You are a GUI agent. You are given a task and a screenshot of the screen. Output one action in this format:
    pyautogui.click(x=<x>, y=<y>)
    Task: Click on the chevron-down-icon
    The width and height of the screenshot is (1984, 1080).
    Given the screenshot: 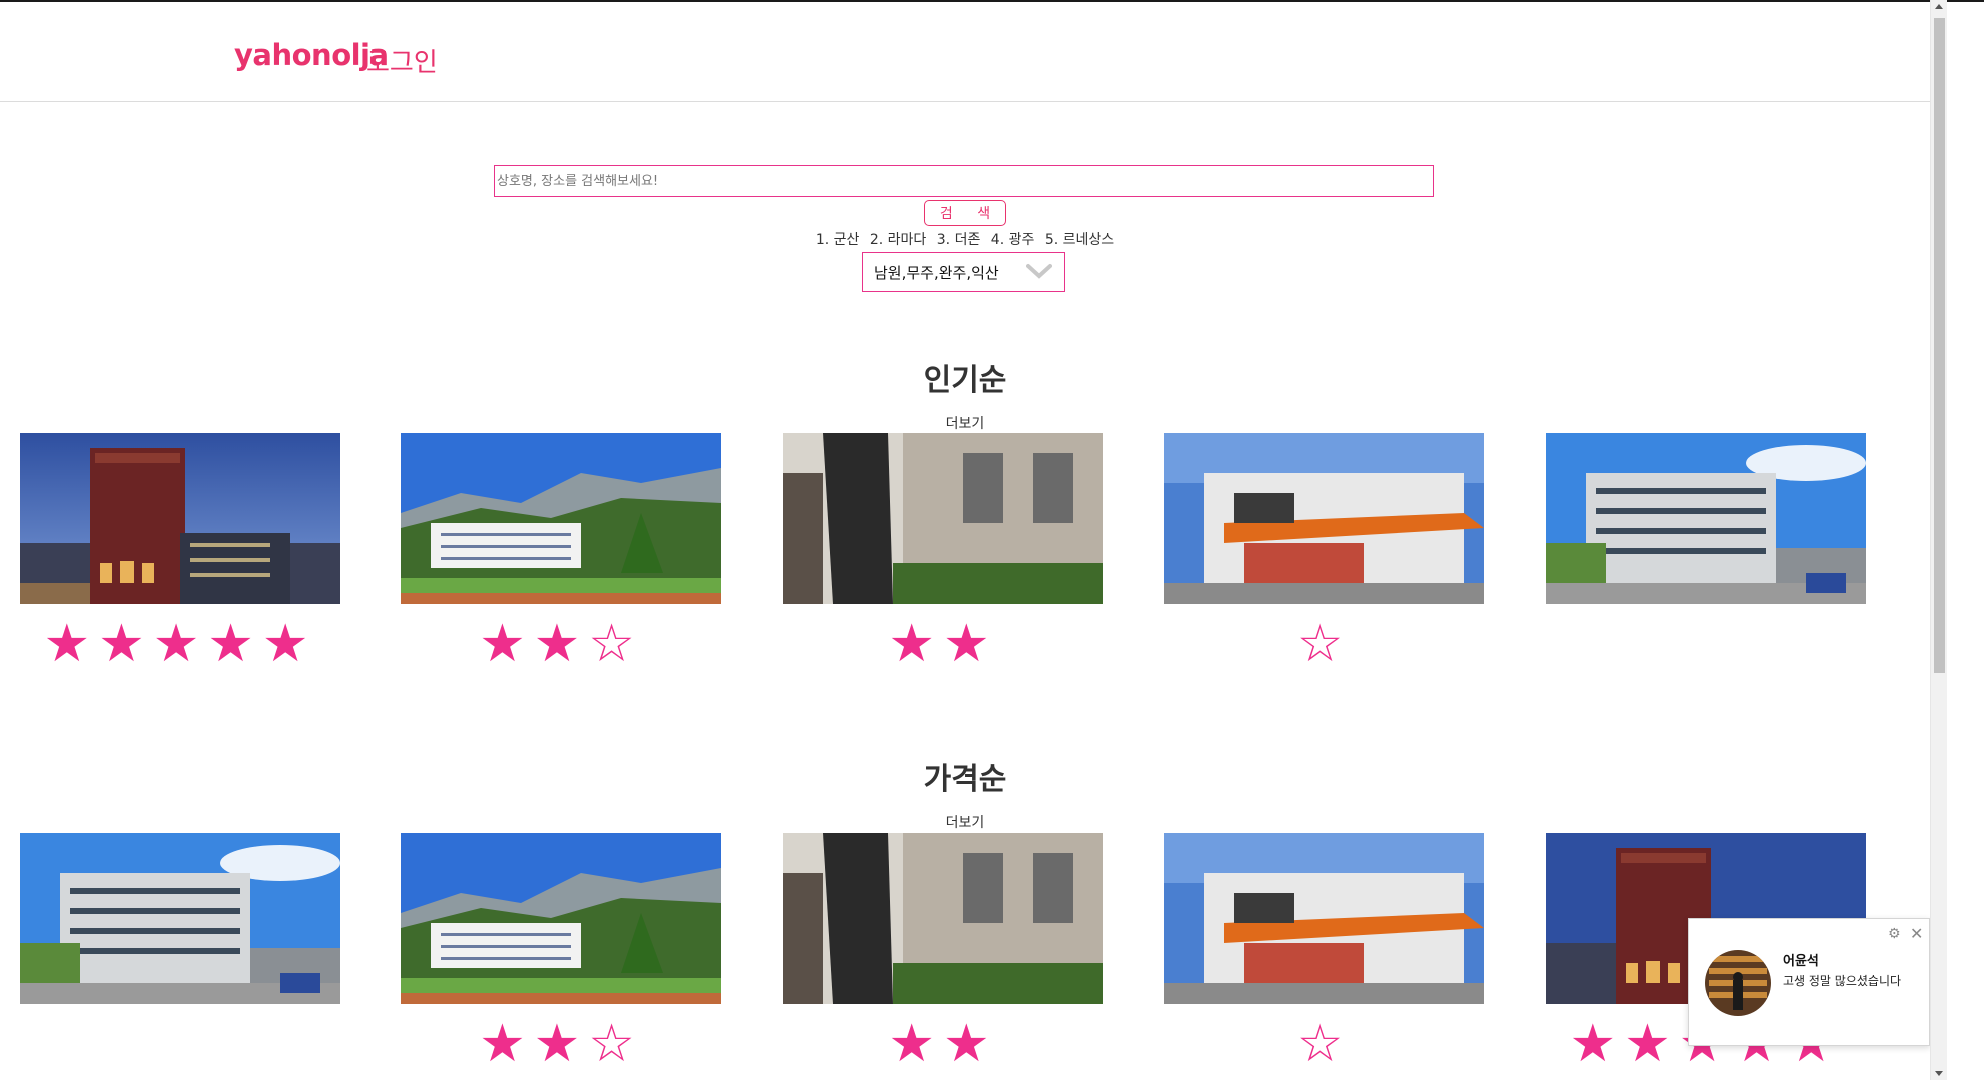 What is the action you would take?
    pyautogui.click(x=1039, y=271)
    